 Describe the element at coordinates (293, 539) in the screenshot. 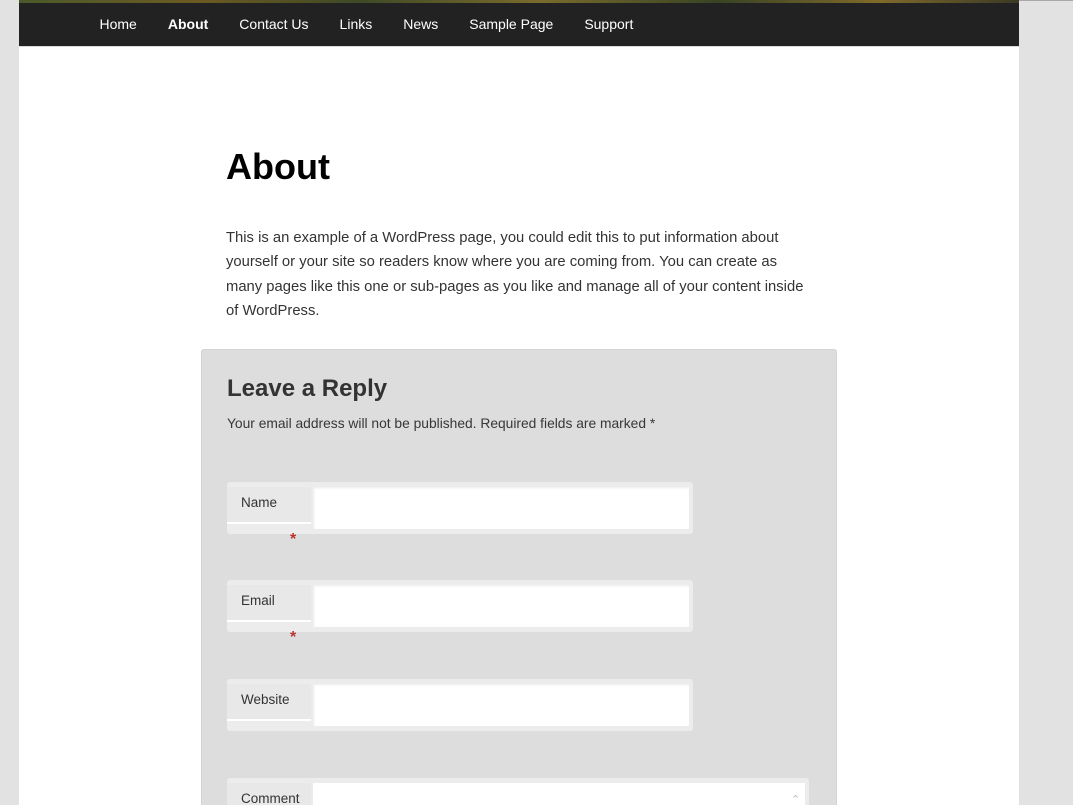

I see `name-required-mark: *` at that location.